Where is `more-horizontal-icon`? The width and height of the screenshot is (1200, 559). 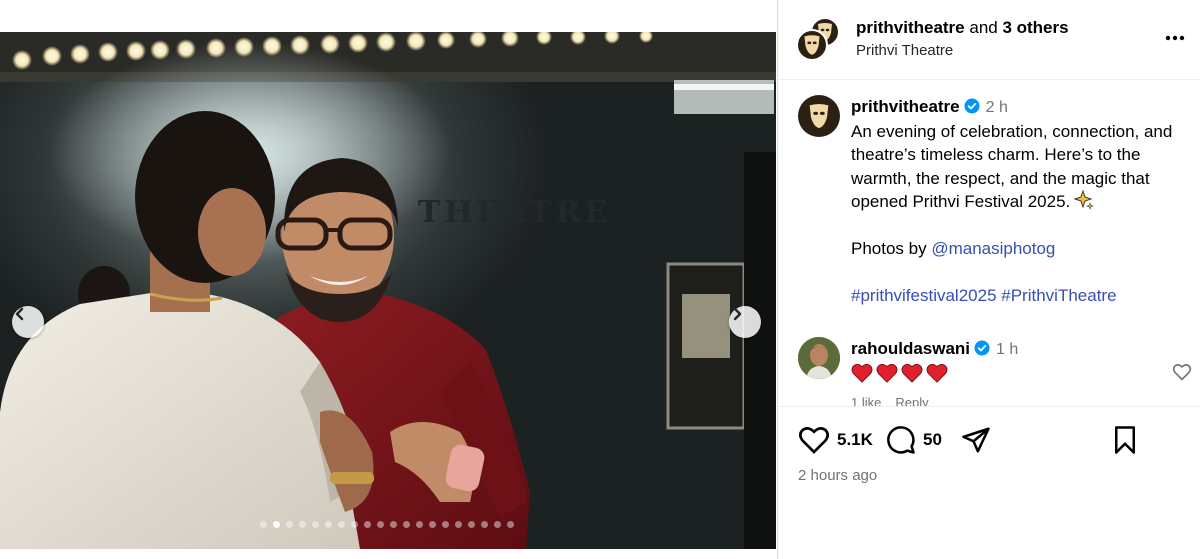 more-horizontal-icon is located at coordinates (1175, 38).